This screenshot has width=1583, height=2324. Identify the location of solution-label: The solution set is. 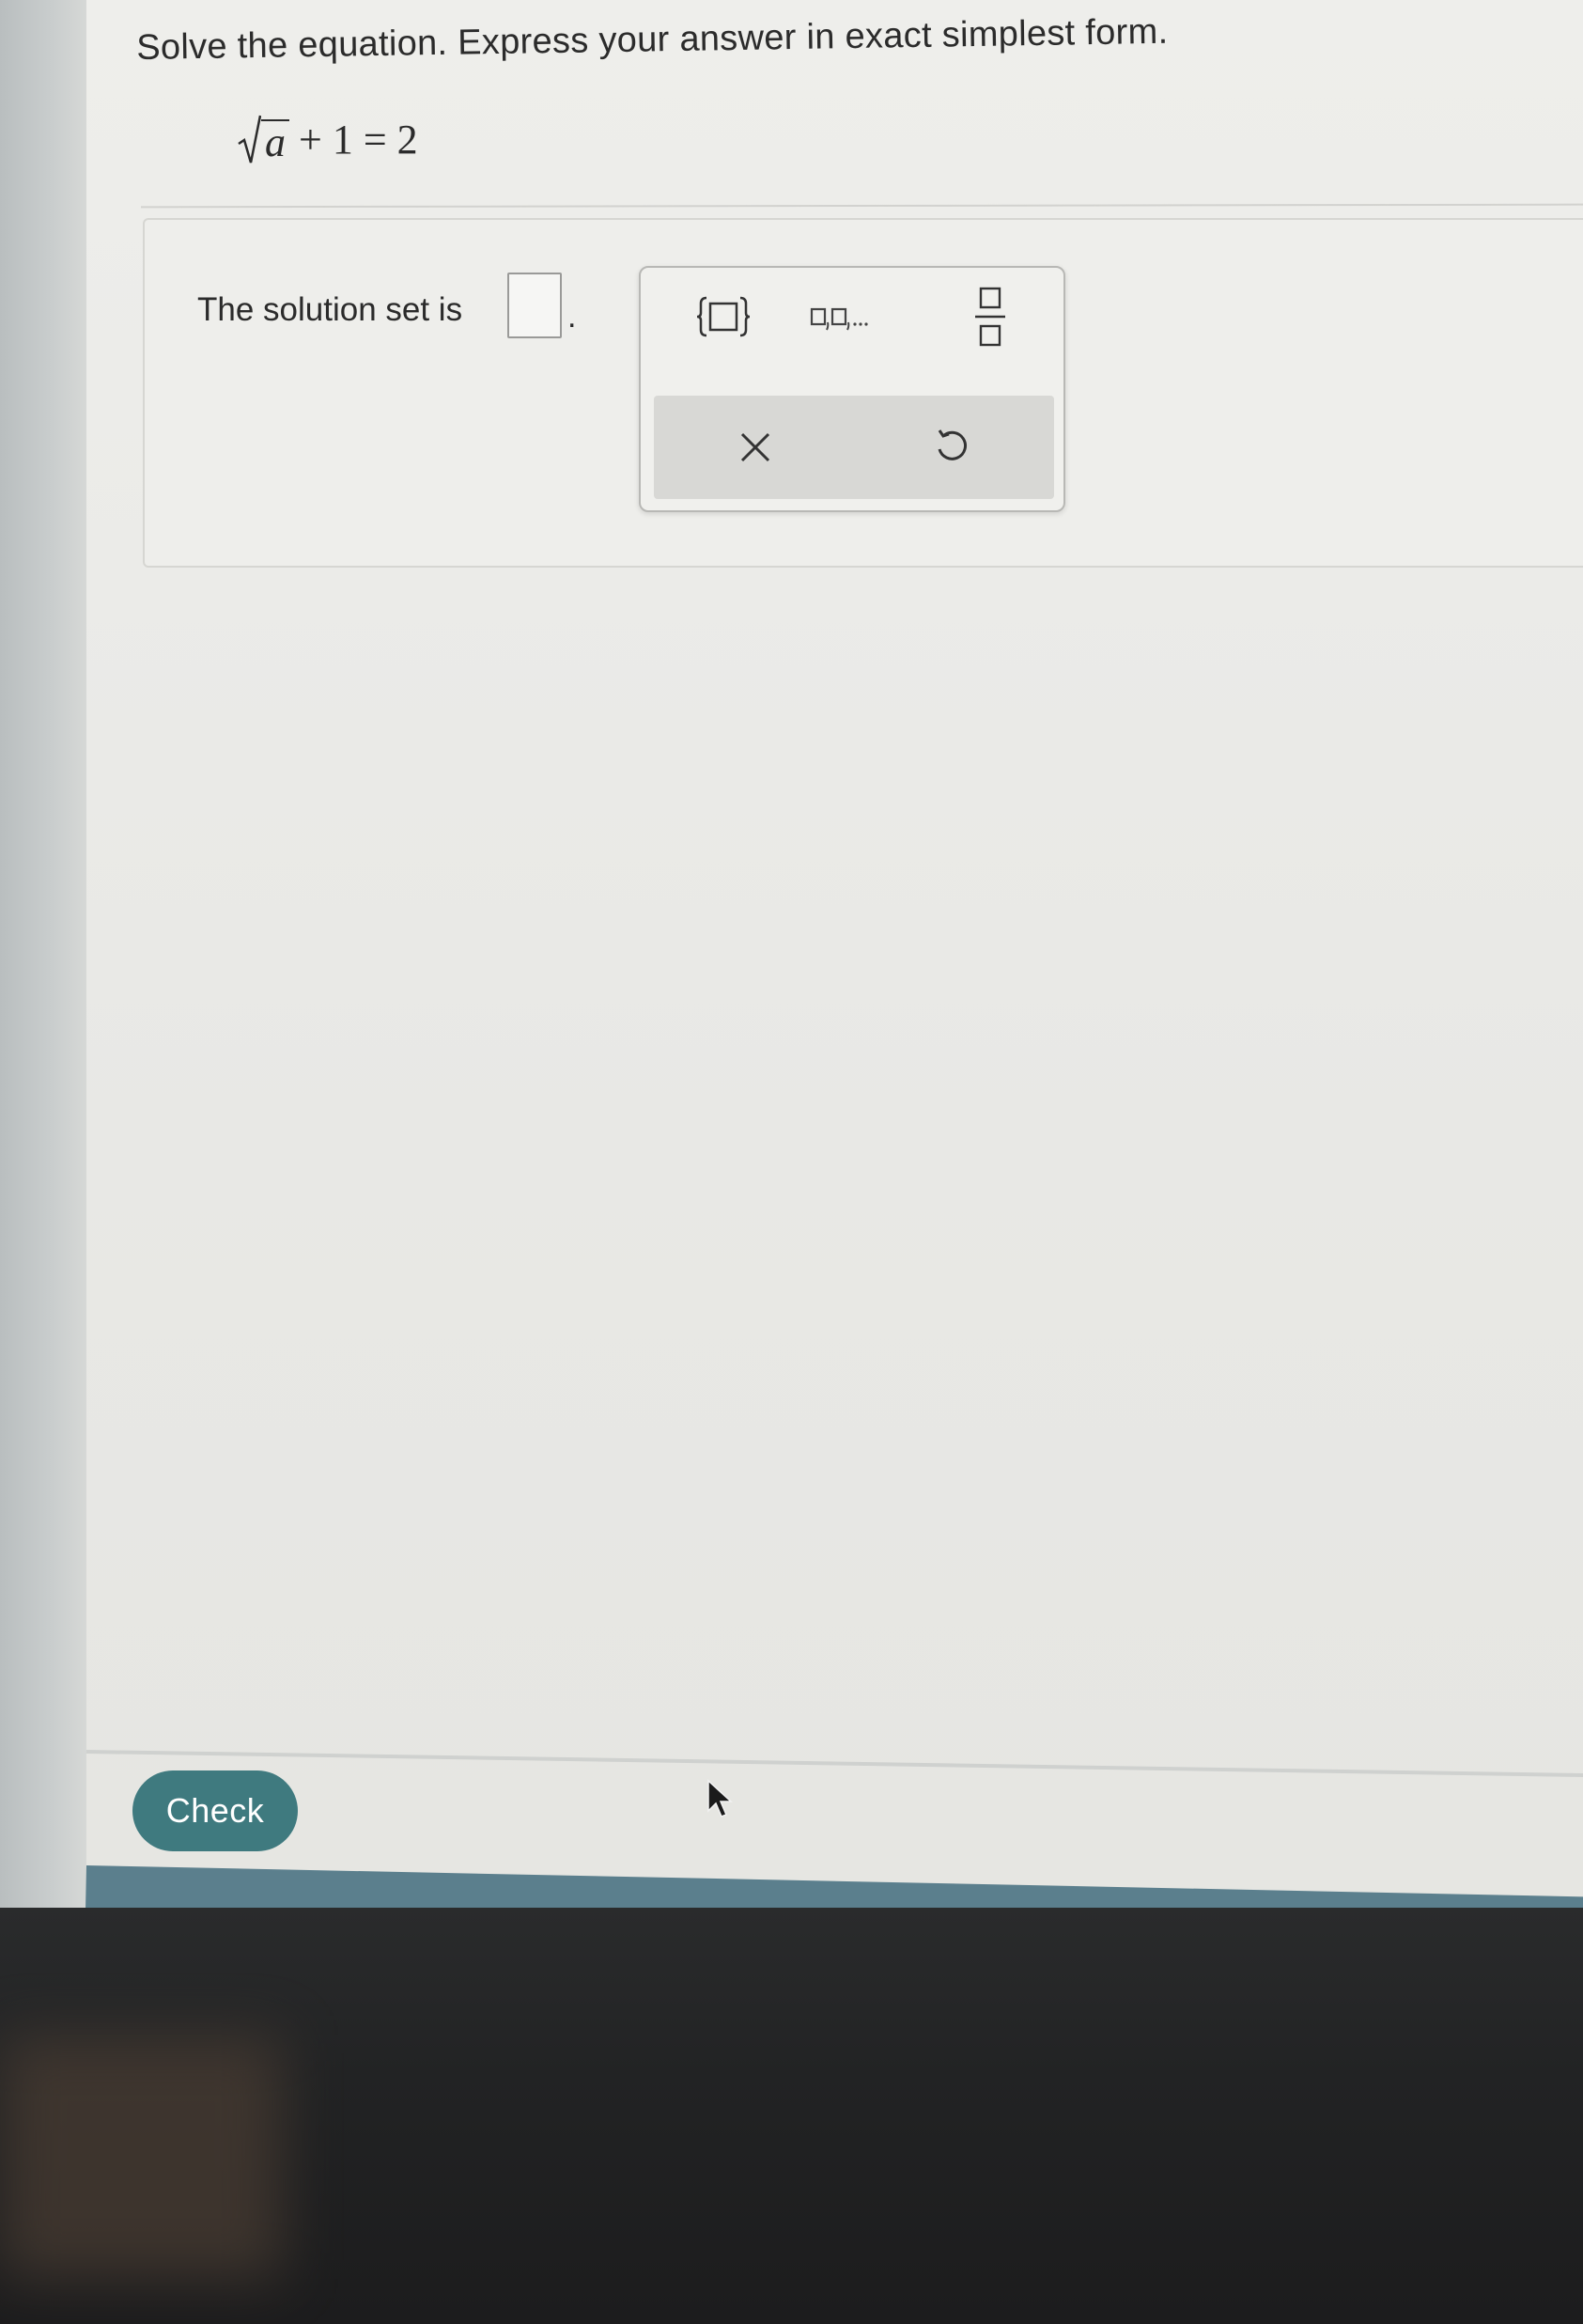
(330, 309).